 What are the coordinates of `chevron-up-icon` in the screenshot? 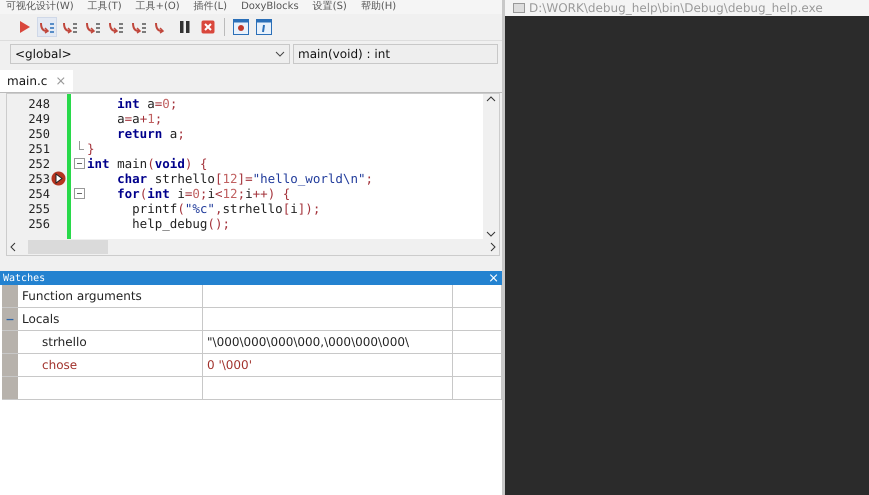 It's located at (491, 99).